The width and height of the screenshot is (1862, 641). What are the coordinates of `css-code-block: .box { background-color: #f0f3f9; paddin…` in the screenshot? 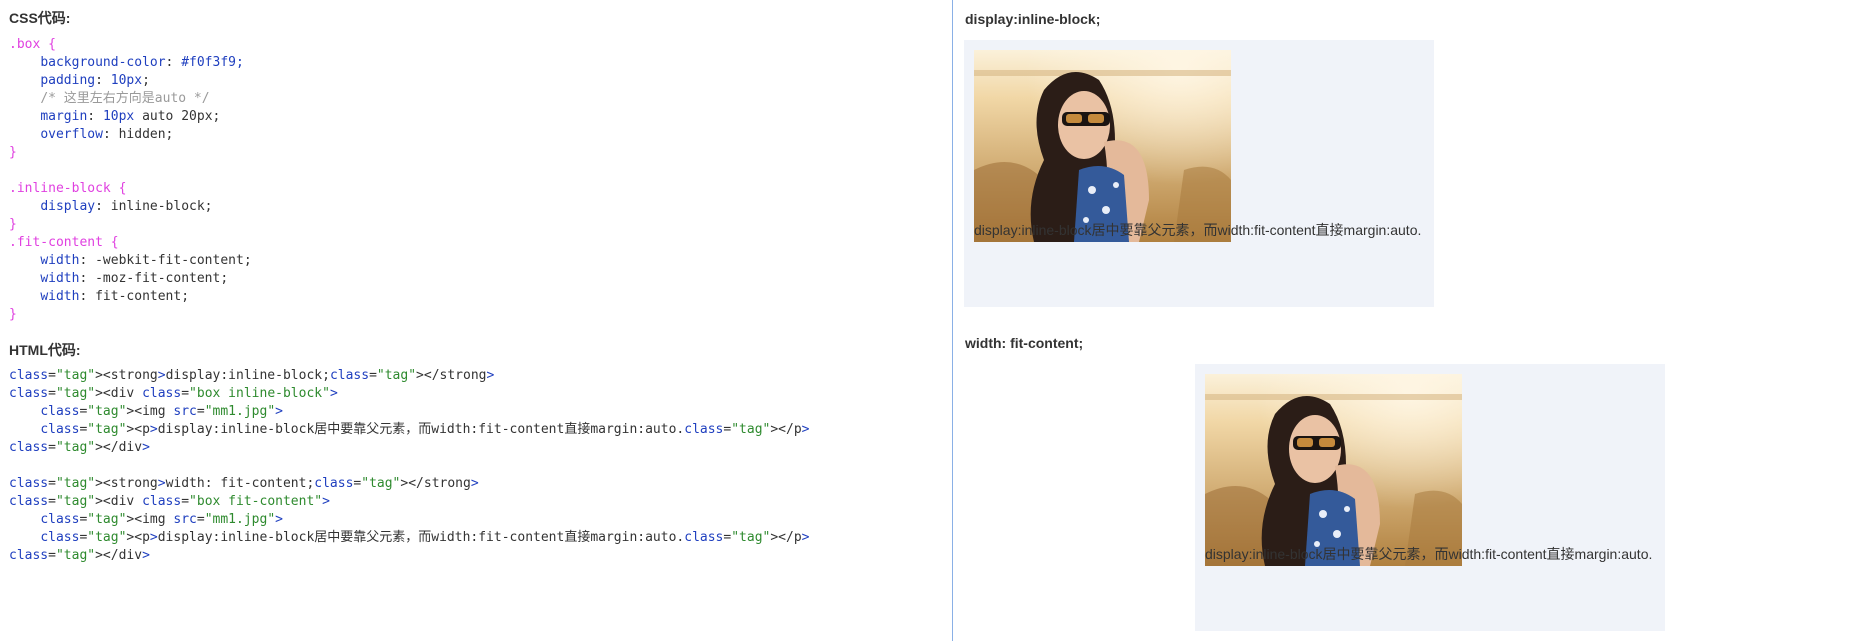 It's located at (130, 180).